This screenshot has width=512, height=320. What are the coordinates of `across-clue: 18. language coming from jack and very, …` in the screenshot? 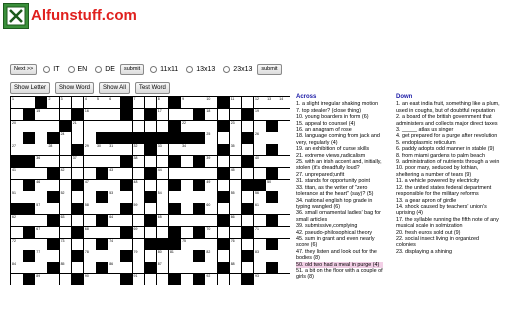 It's located at (339, 139).